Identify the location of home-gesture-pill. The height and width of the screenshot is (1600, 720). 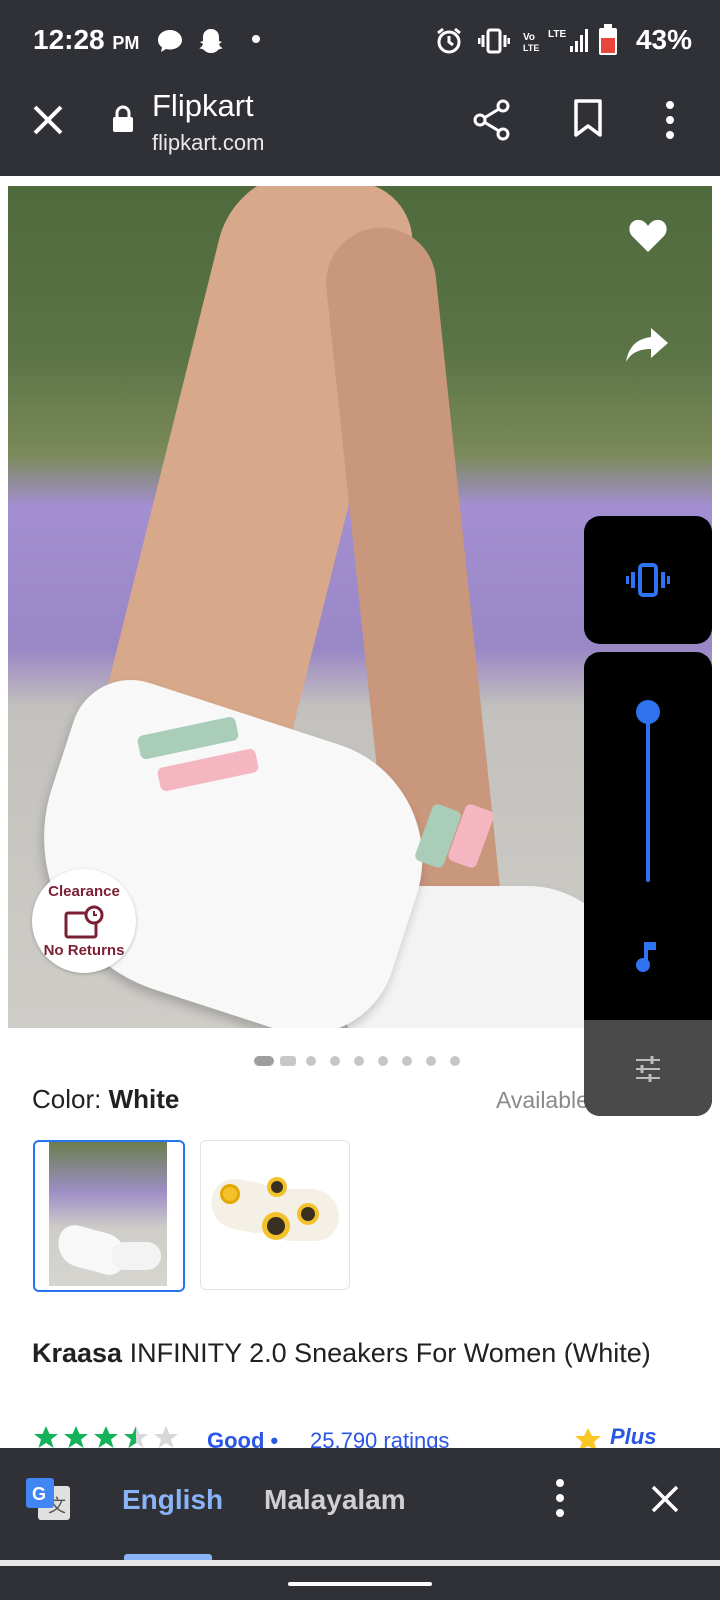
(360, 1584).